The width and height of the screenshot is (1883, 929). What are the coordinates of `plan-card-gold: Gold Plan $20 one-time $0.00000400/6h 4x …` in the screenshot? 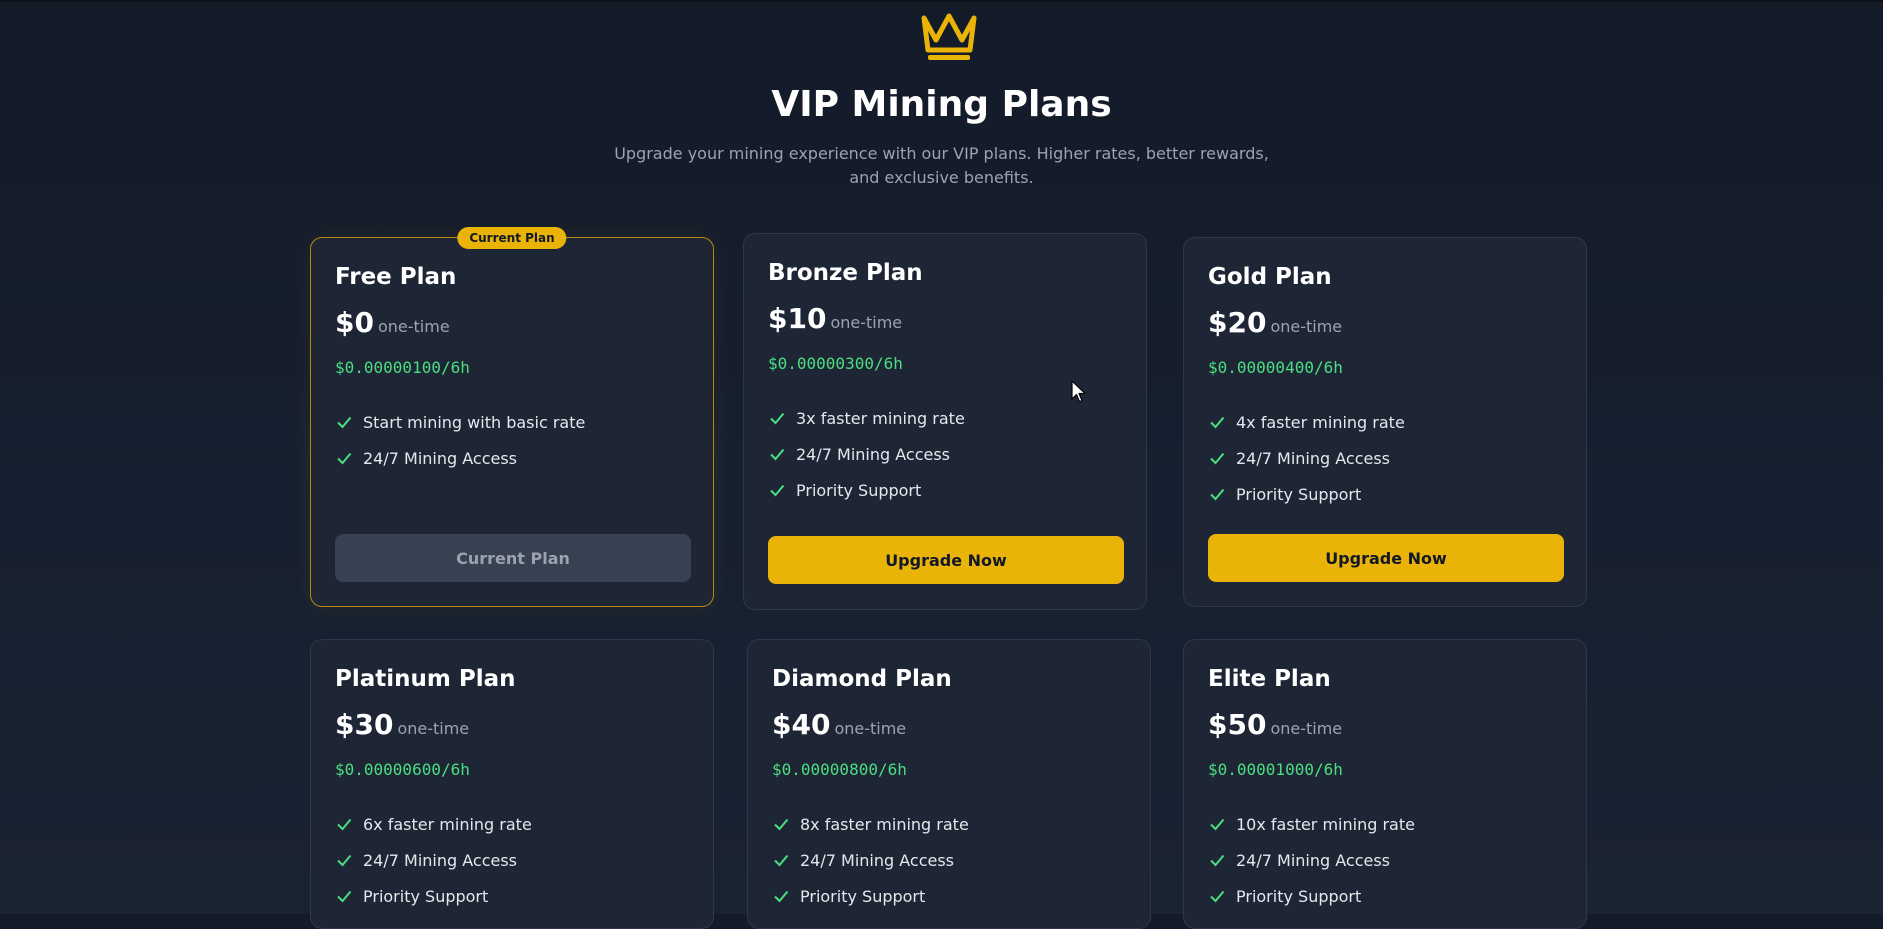 It's located at (1385, 422).